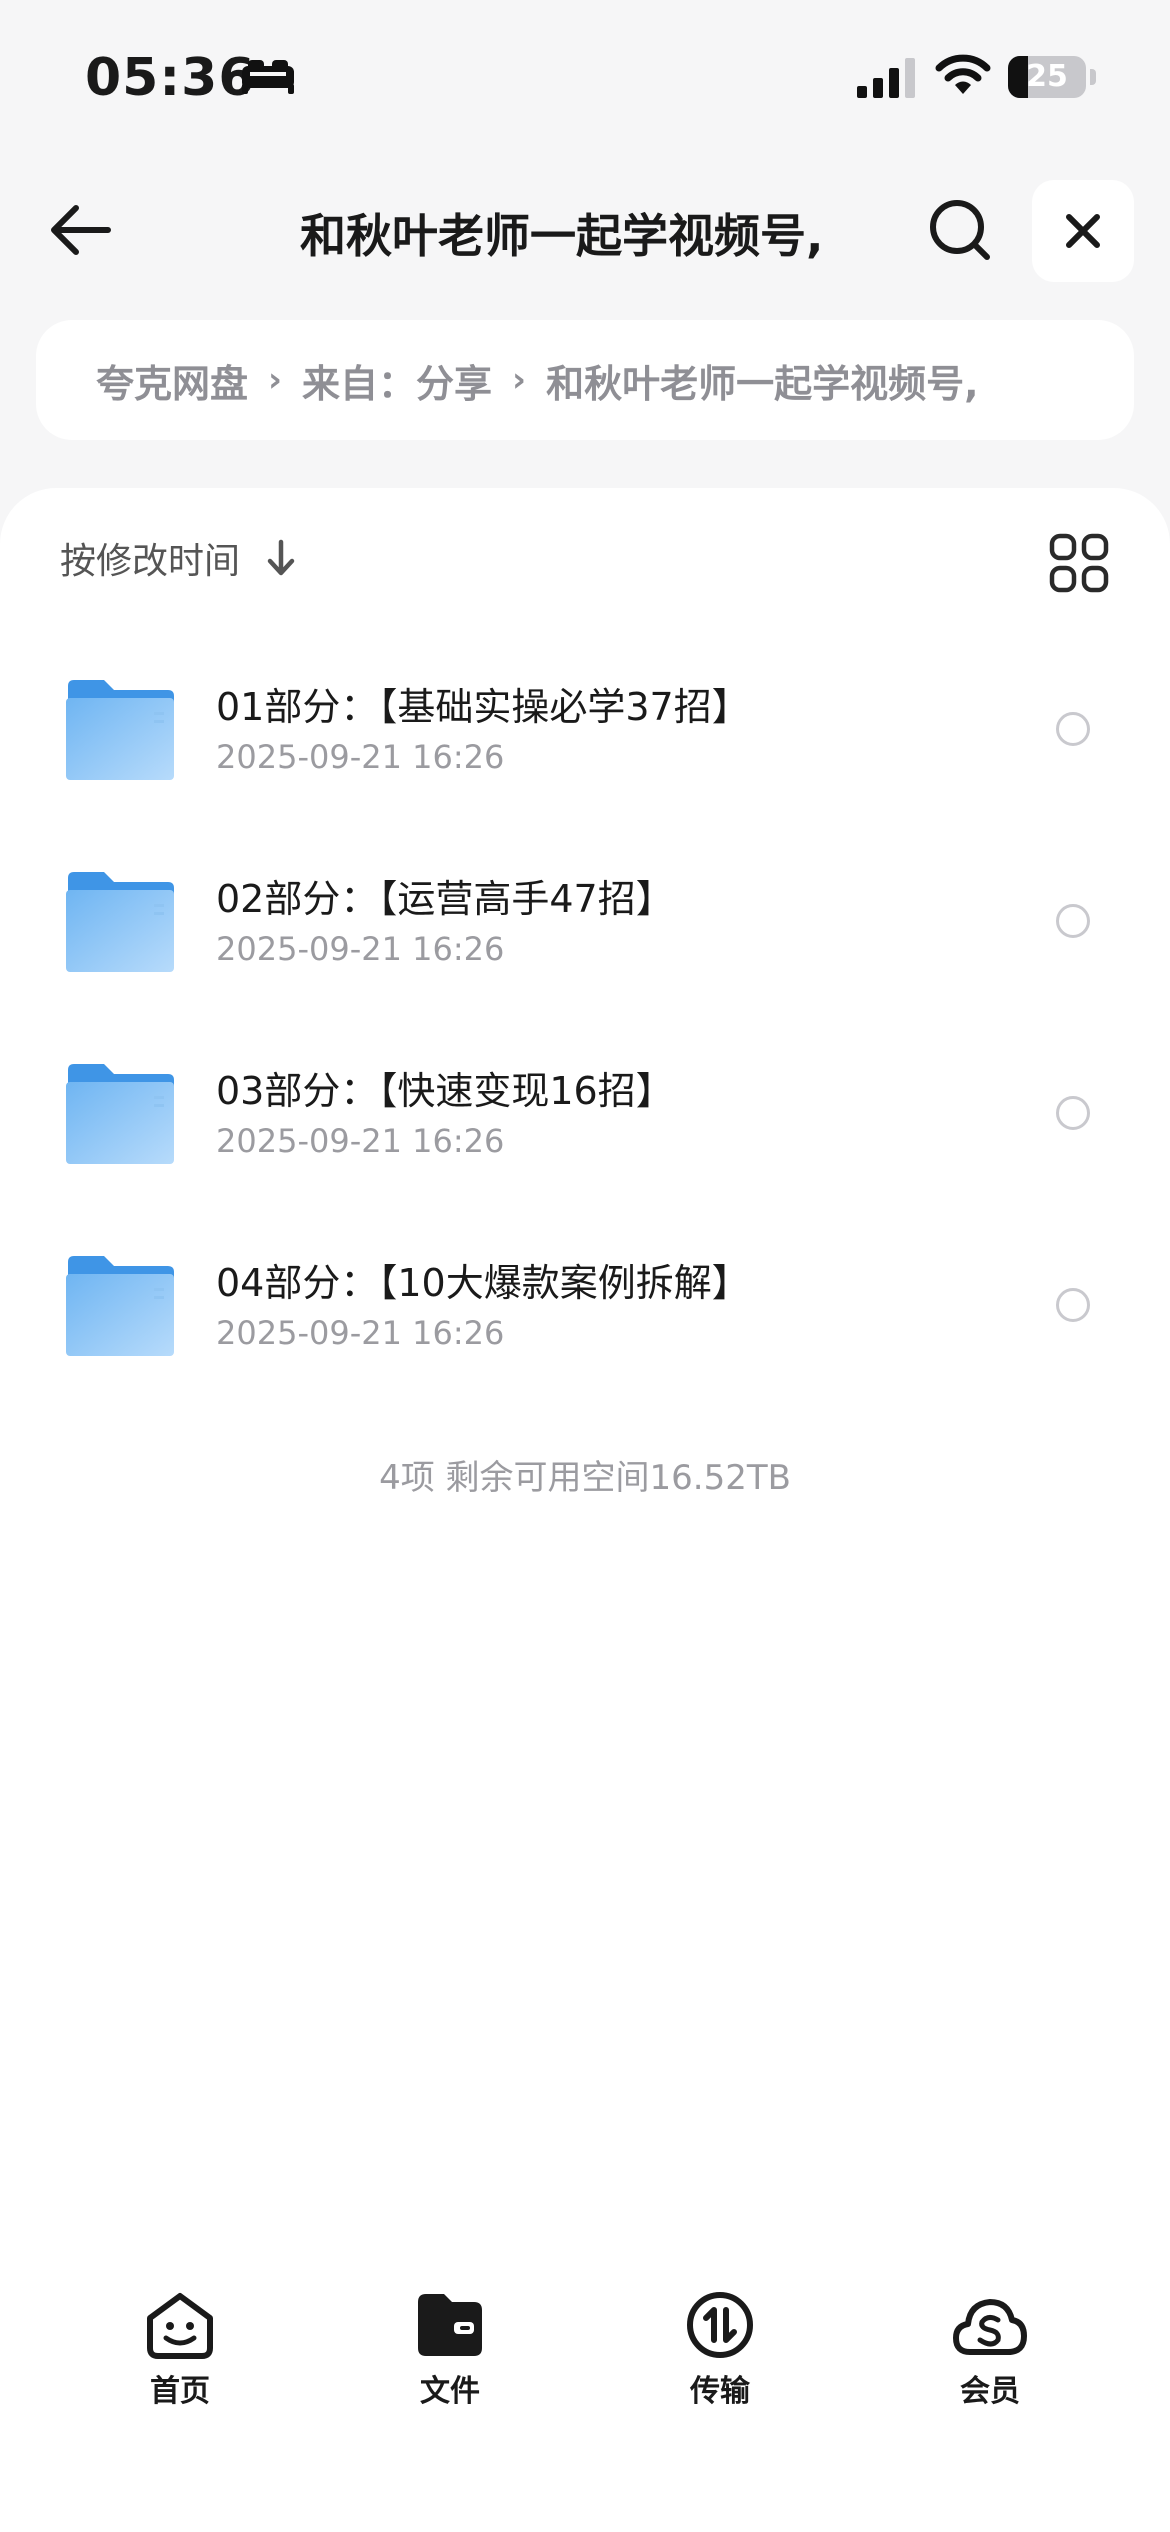 This screenshot has width=1170, height=2532. I want to click on tab-files: 文件, so click(450, 2355).